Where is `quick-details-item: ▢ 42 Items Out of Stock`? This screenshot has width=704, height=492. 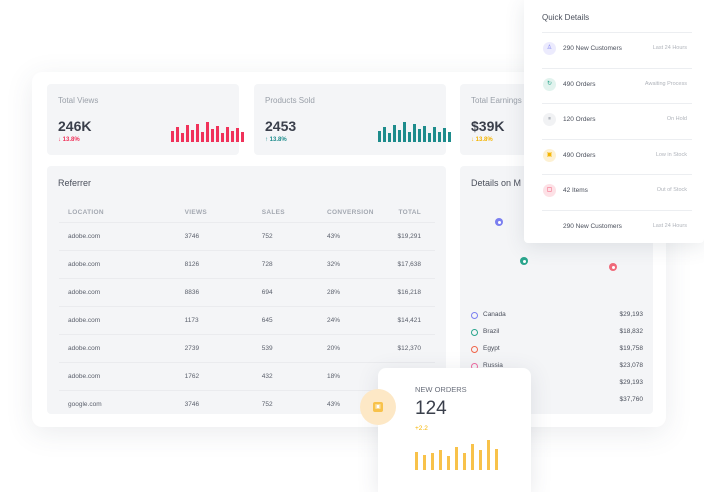 quick-details-item: ▢ 42 Items Out of Stock is located at coordinates (614, 191).